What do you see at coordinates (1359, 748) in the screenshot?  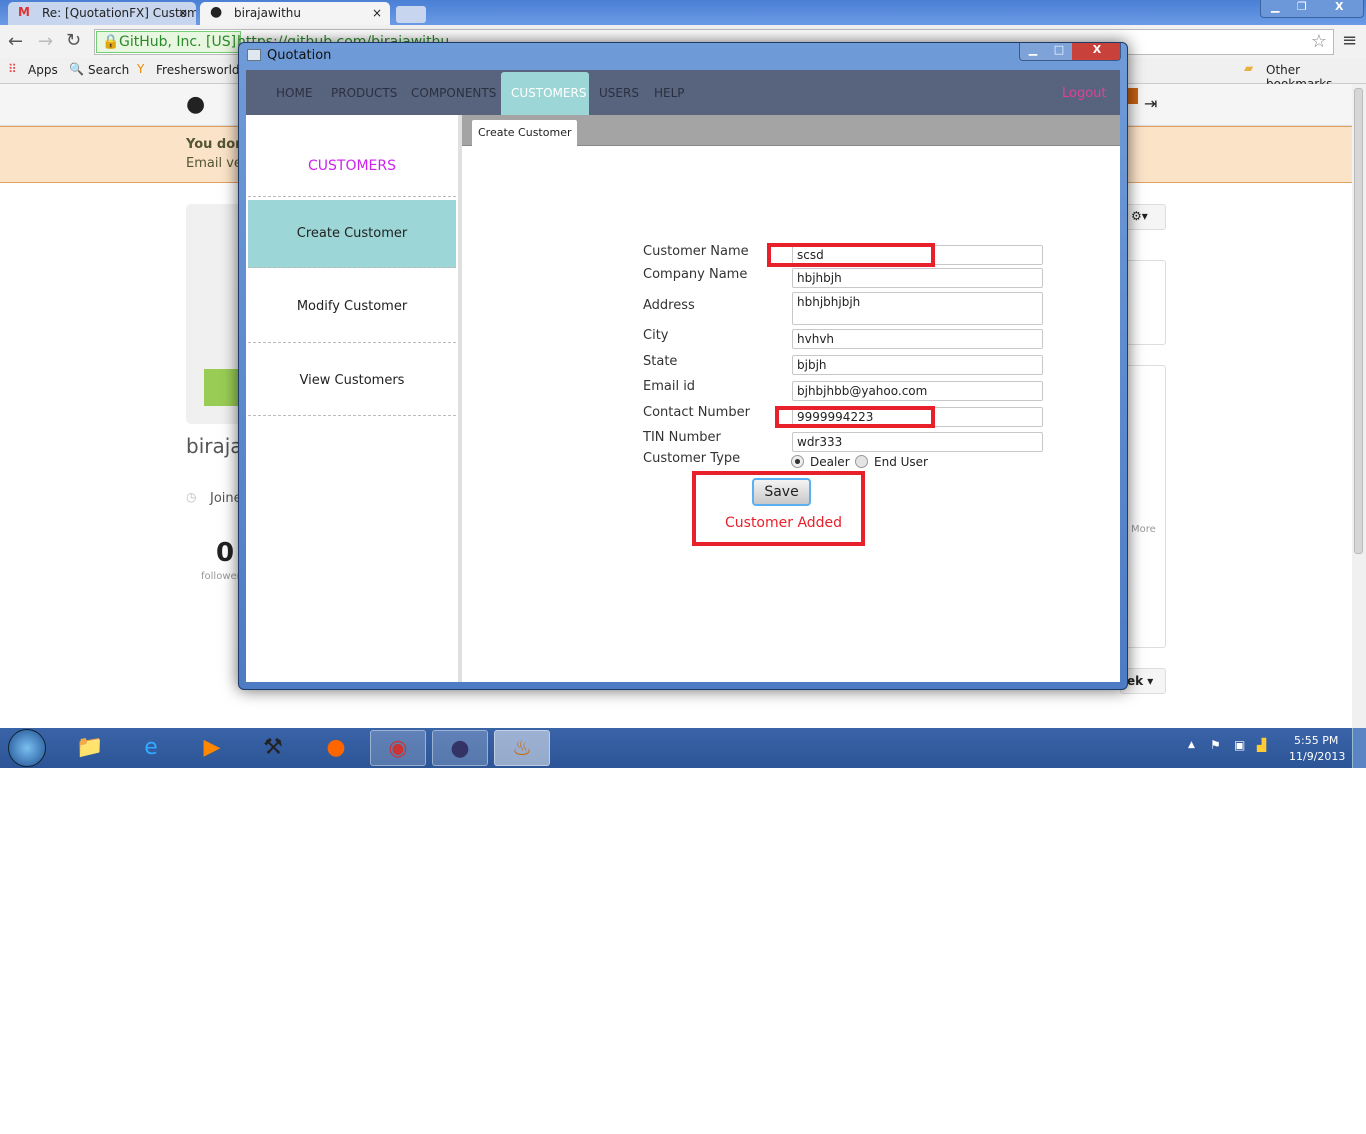 I see `show-desktop-button` at bounding box center [1359, 748].